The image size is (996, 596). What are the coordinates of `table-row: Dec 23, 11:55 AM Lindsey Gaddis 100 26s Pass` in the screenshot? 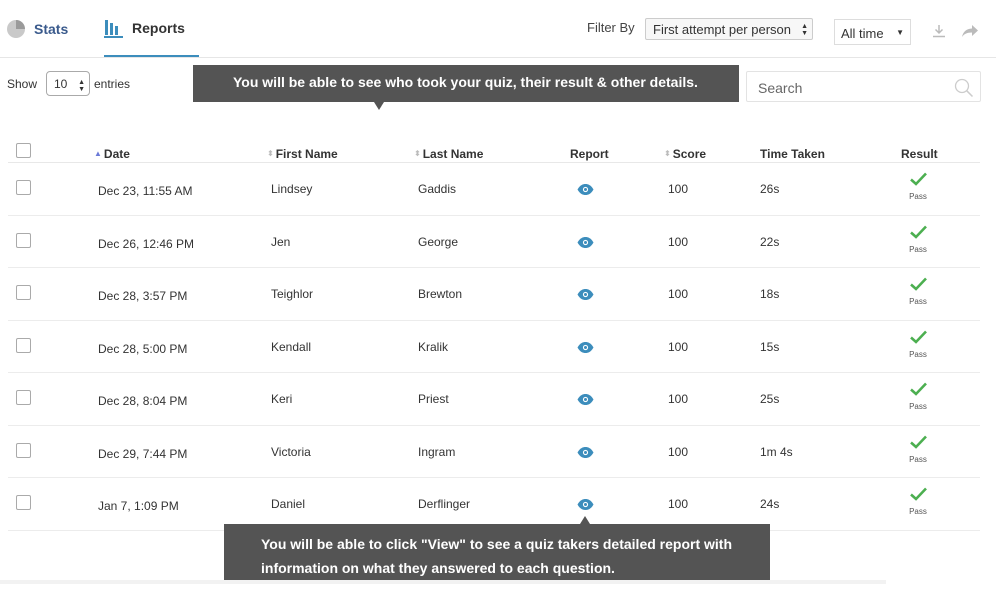 It's located at (494, 189).